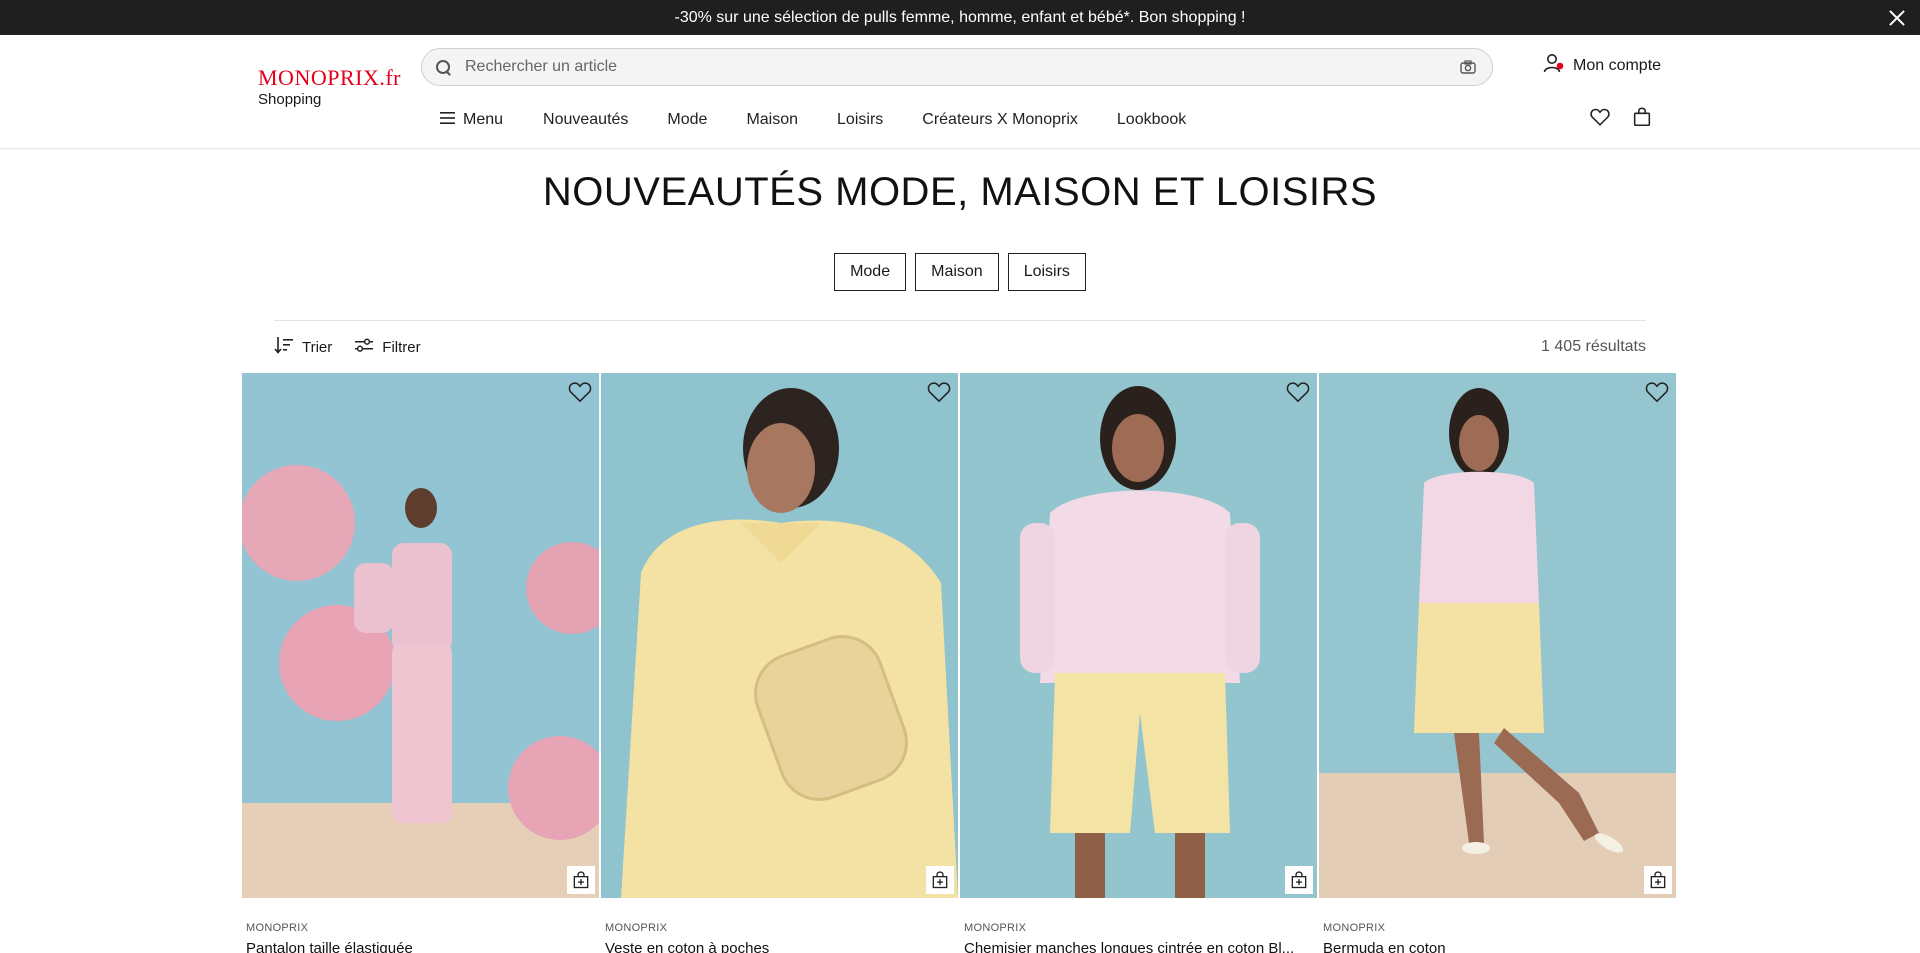 This screenshot has width=1920, height=953. Describe the element at coordinates (284, 347) in the screenshot. I see `sort-icon` at that location.